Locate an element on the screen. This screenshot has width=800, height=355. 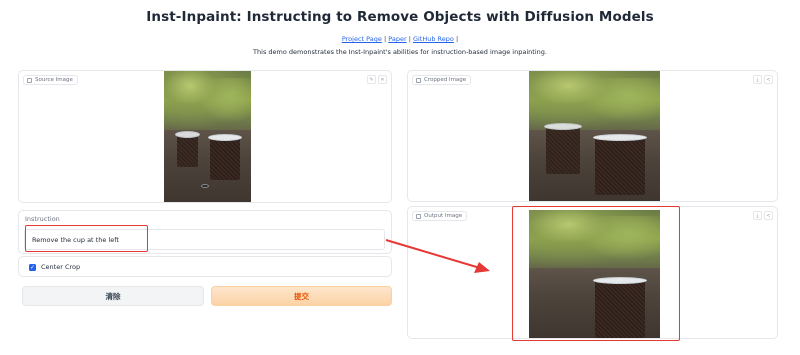
clear-button: 清除 is located at coordinates (113, 296).